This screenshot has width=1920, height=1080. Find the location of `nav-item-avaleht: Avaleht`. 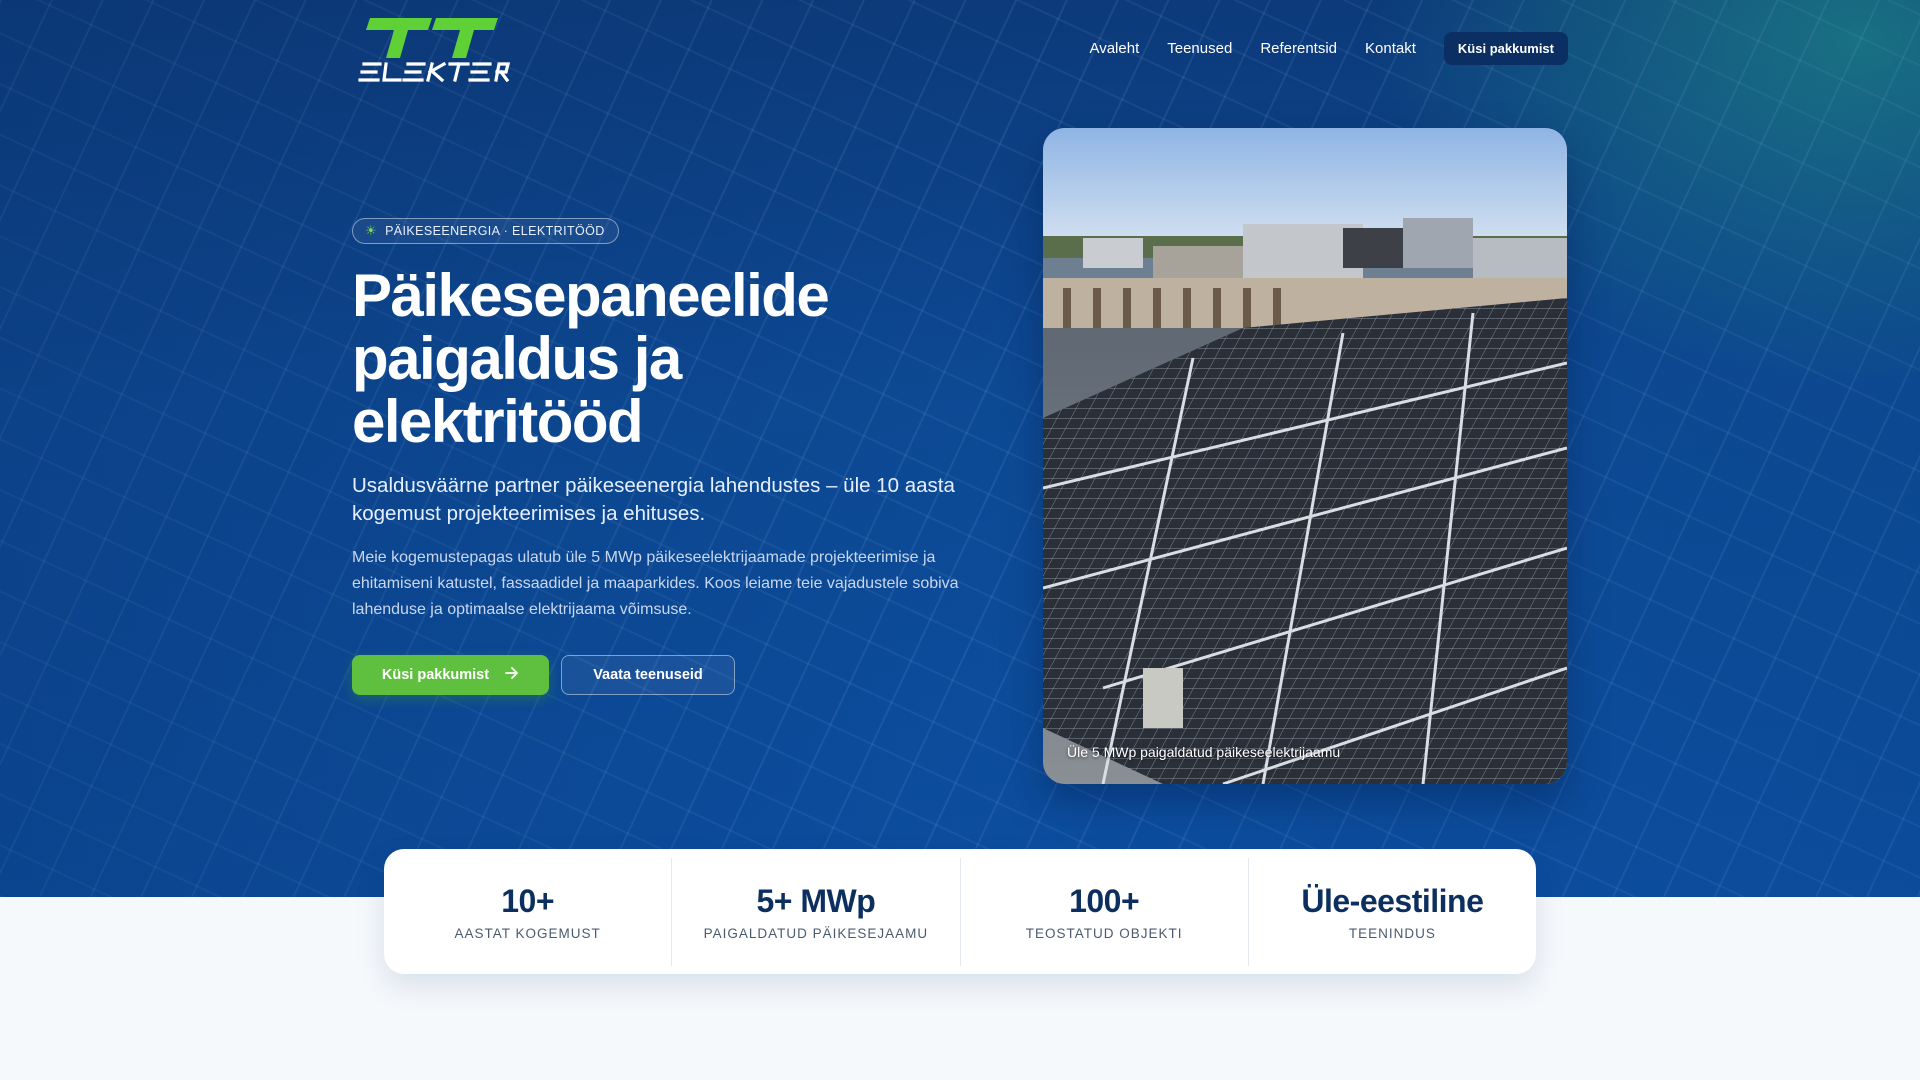

nav-item-avaleht: Avaleht is located at coordinates (1114, 48).